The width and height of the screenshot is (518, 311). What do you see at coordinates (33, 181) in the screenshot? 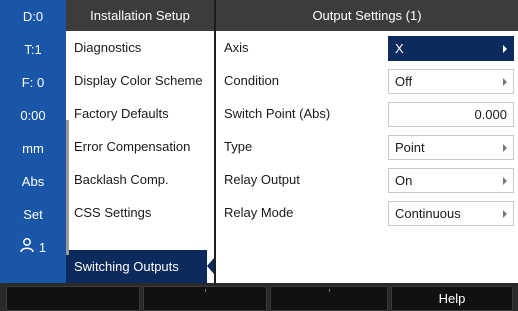
I see `abs-inc-indicator: Abs` at bounding box center [33, 181].